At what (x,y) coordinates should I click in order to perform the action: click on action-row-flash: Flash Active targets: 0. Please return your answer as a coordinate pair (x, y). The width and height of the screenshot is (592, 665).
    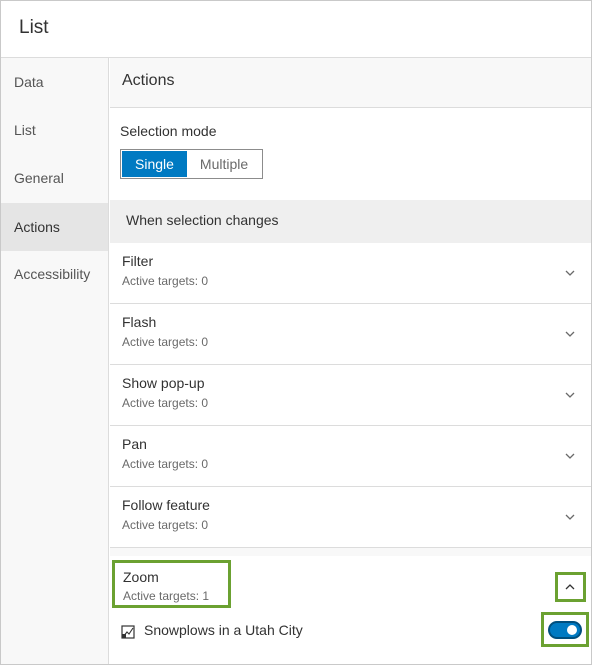
    Looking at the image, I should click on (350, 334).